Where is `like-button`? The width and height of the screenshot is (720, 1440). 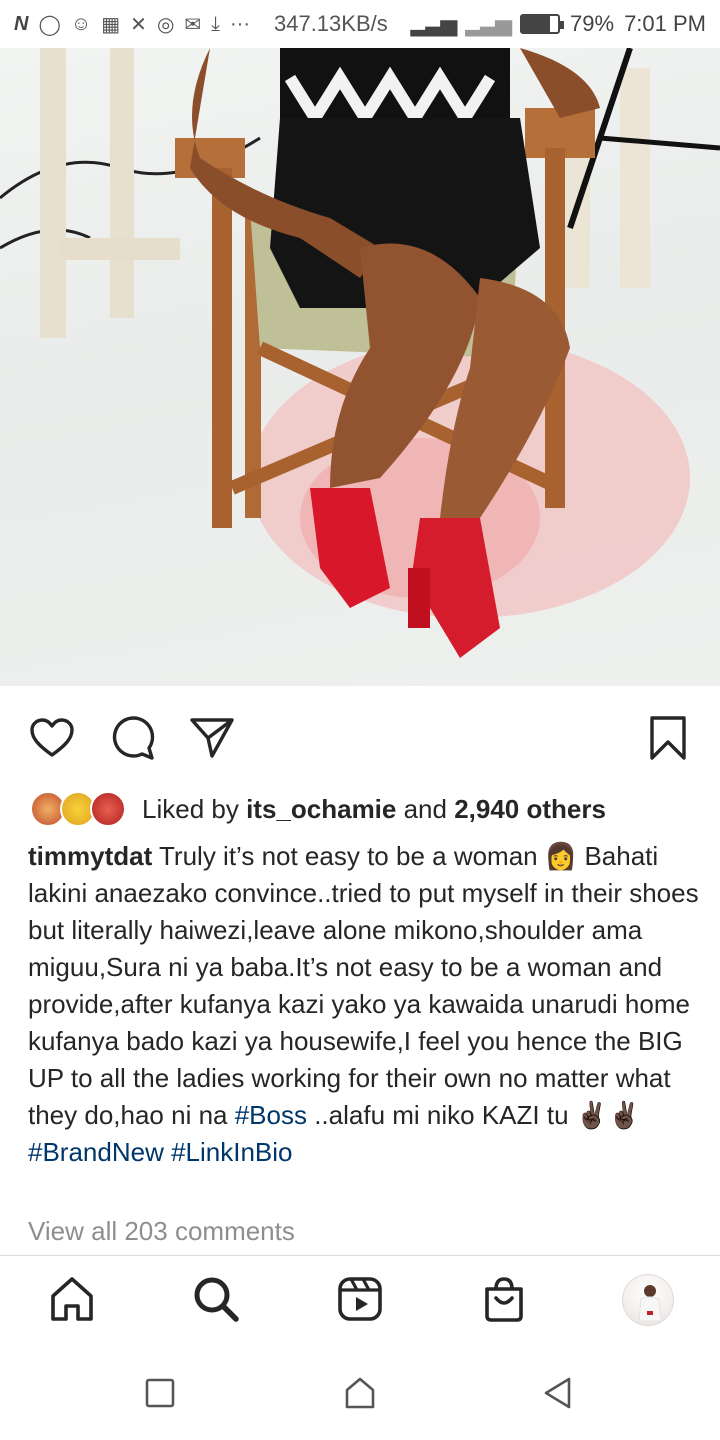
like-button is located at coordinates (52, 738).